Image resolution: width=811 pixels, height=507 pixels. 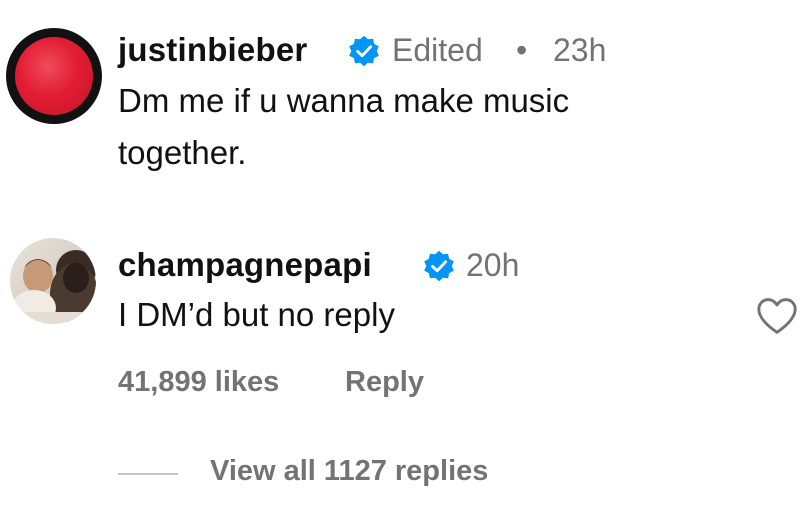 What do you see at coordinates (437, 50) in the screenshot?
I see `edited-label: Edited` at bounding box center [437, 50].